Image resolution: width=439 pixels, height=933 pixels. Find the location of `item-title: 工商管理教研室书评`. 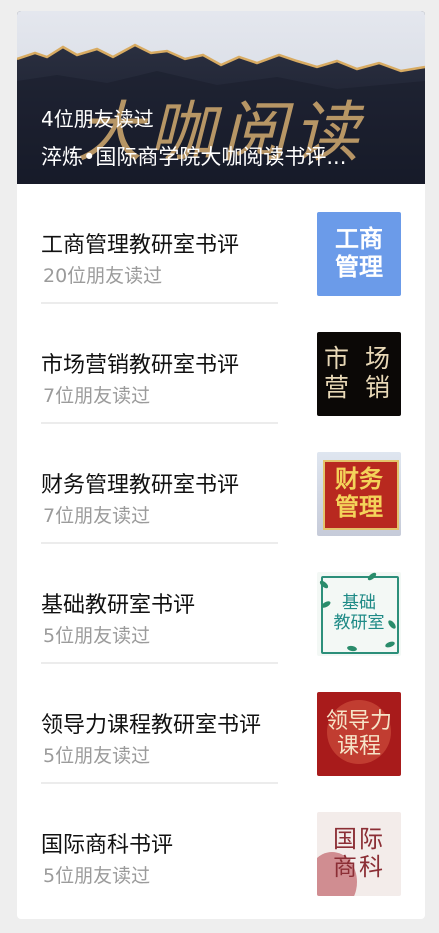

item-title: 工商管理教研室书评 is located at coordinates (140, 245).